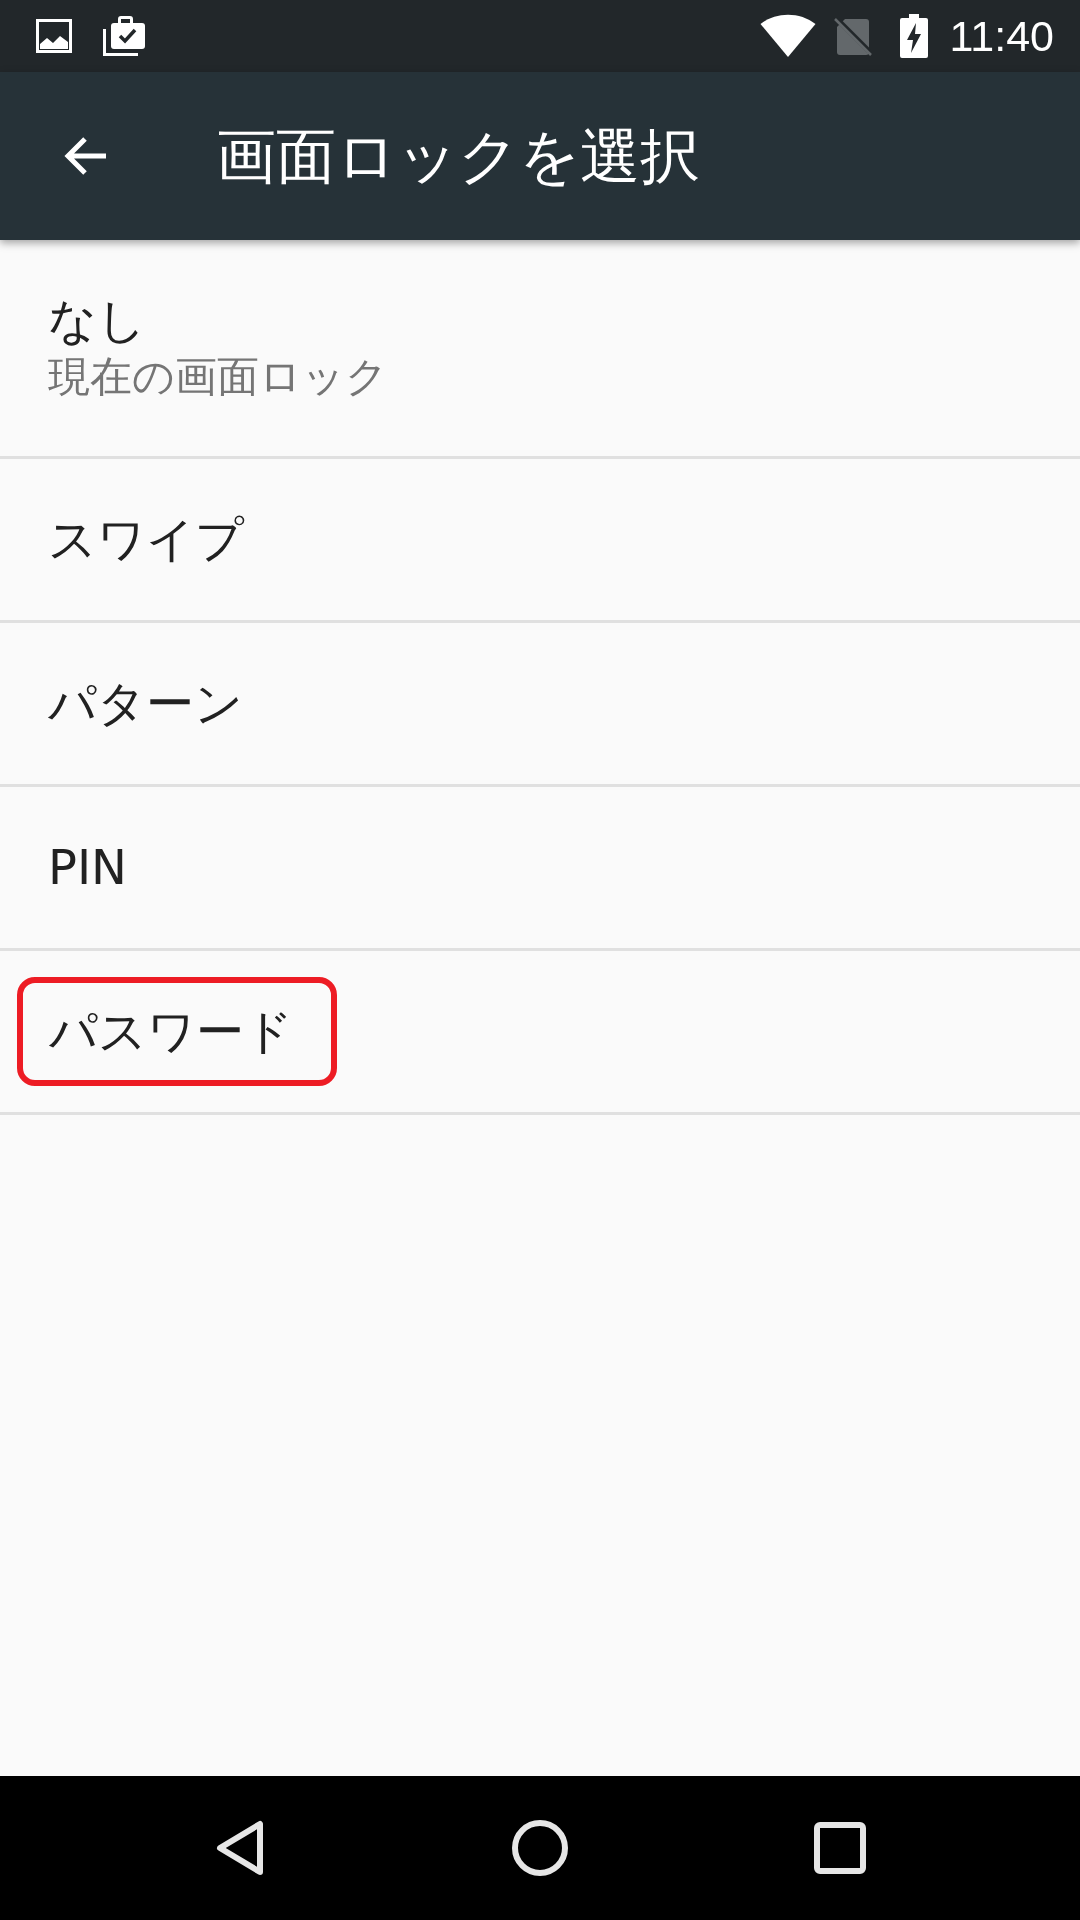 Image resolution: width=1080 pixels, height=1920 pixels. I want to click on briefcase-check-icon, so click(124, 36).